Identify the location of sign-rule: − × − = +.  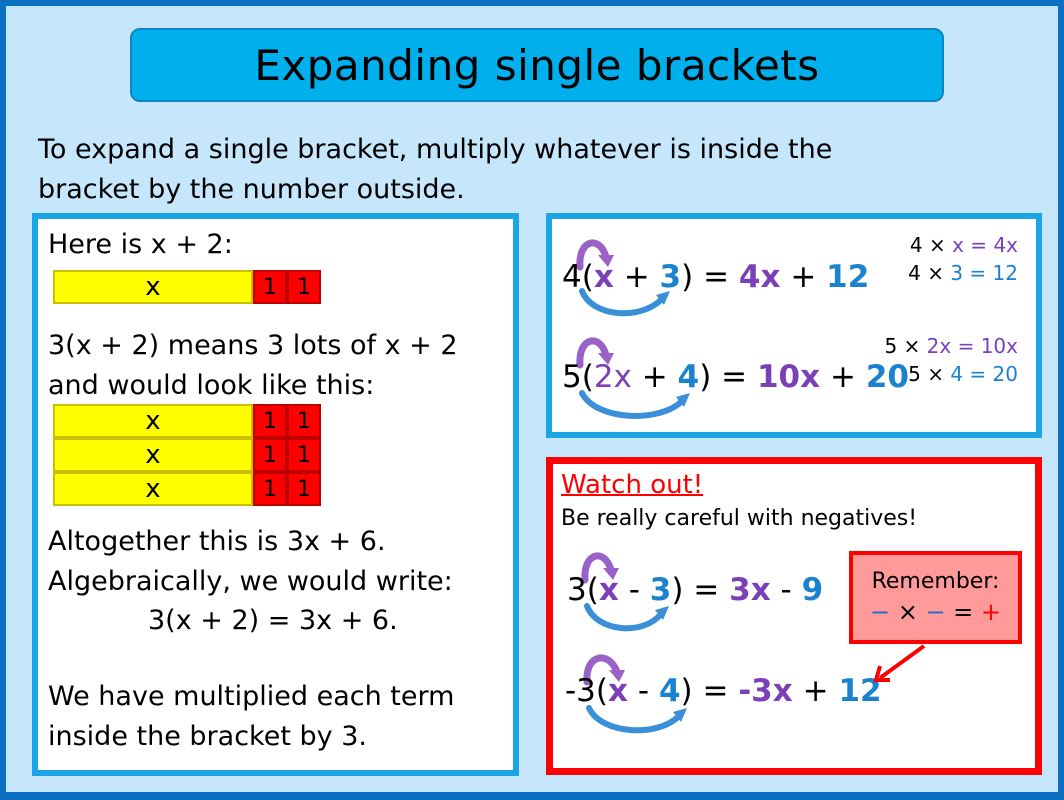
(935, 612).